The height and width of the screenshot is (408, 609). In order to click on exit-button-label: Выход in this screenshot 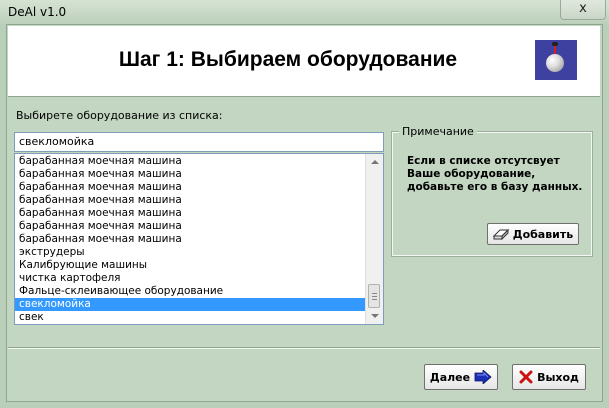, I will do `click(558, 377)`.